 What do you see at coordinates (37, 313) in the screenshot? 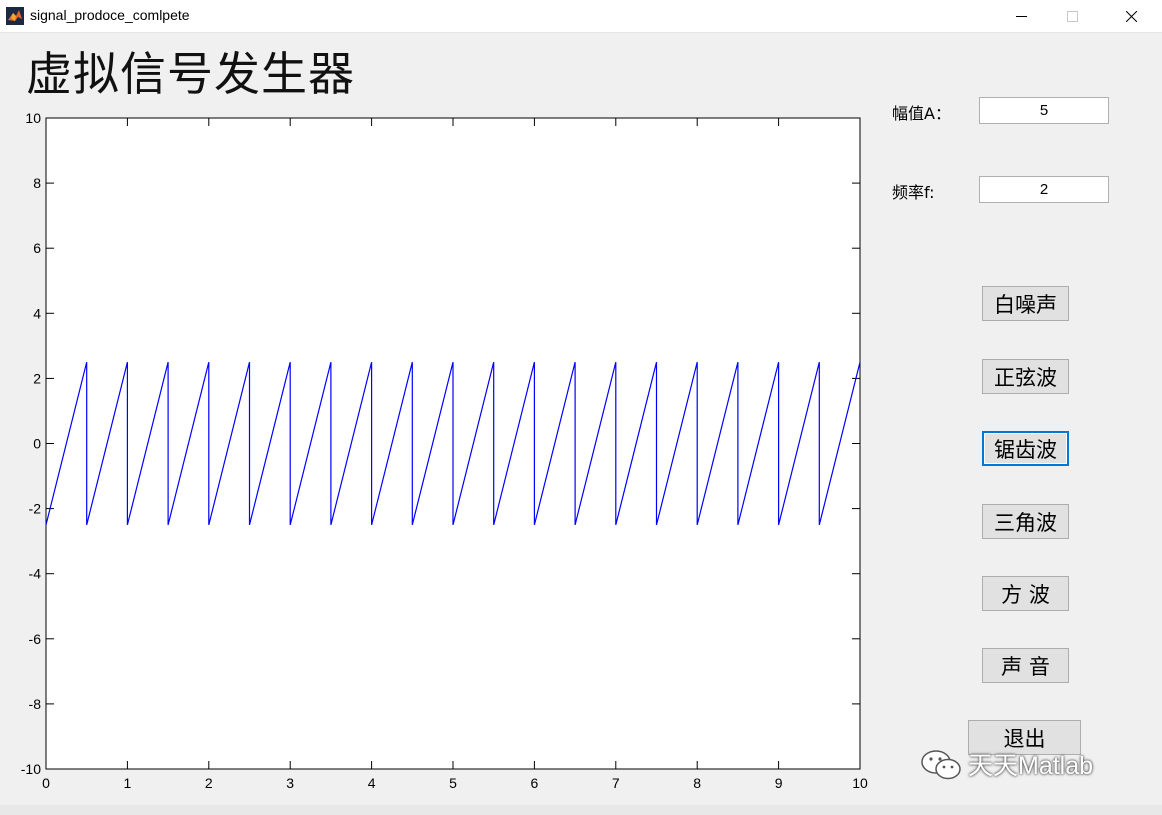
I see `y-tick-label: 4` at bounding box center [37, 313].